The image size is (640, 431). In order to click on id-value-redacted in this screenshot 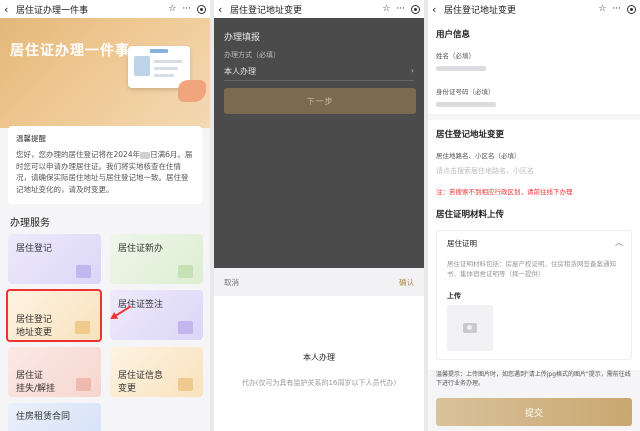, I will do `click(466, 104)`.